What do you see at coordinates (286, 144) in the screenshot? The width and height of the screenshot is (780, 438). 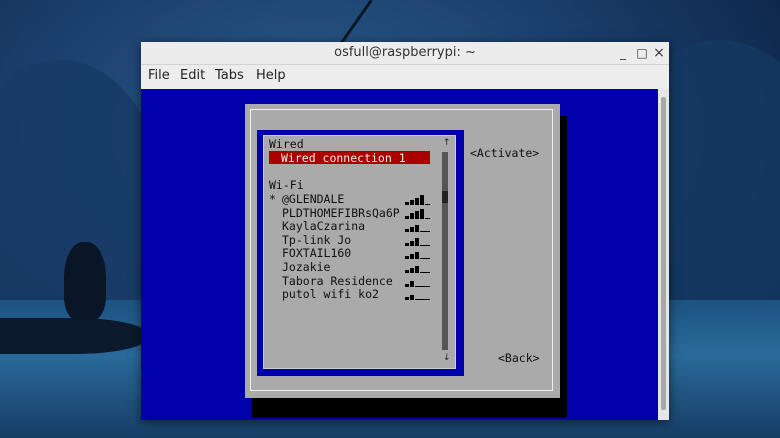 I see `wired-section-header: Wired` at bounding box center [286, 144].